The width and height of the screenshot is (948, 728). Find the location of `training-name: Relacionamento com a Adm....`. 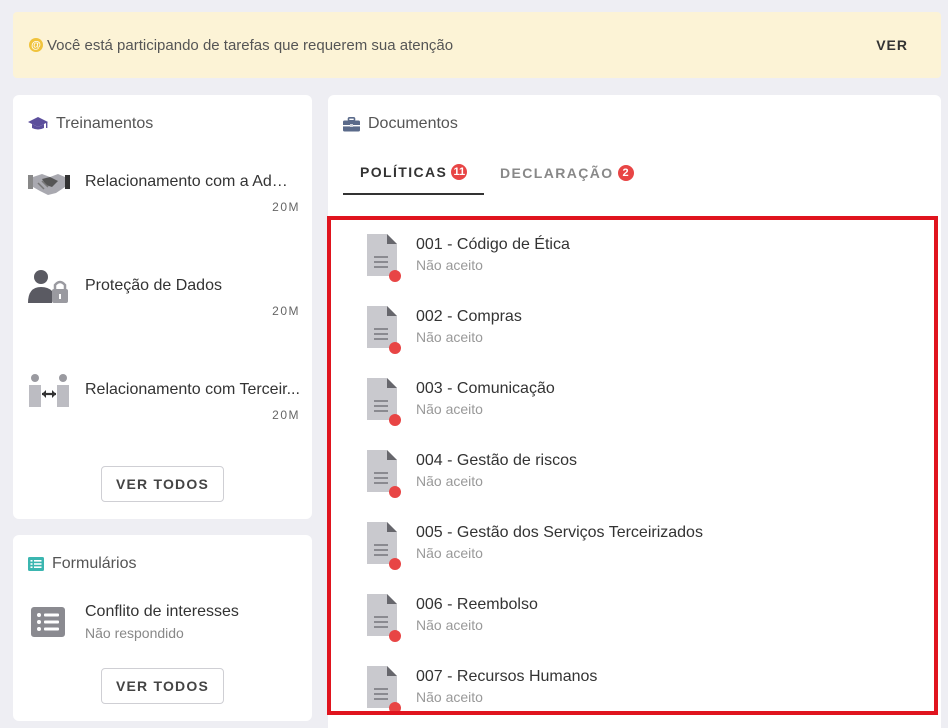

training-name: Relacionamento com a Adm.... is located at coordinates (192, 181).